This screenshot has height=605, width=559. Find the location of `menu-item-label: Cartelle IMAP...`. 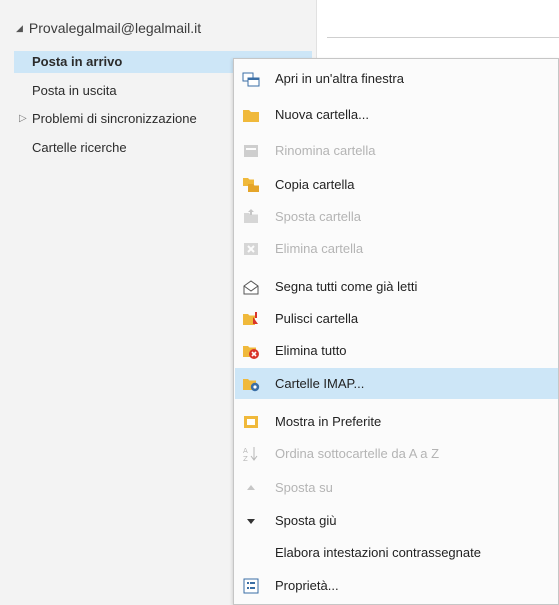

menu-item-label: Cartelle IMAP... is located at coordinates (320, 383).